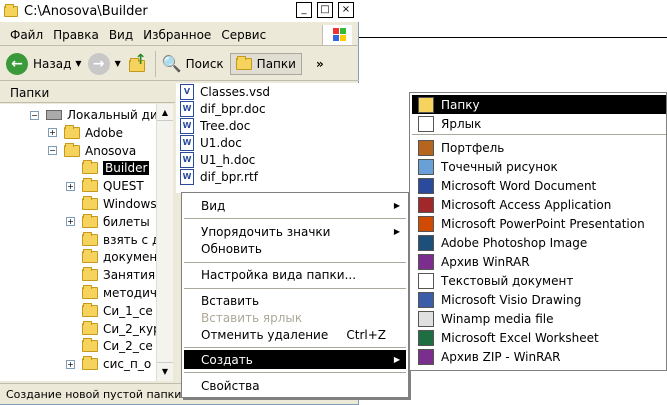  I want to click on submenu-item: Microsoft Access Application, so click(539, 204).